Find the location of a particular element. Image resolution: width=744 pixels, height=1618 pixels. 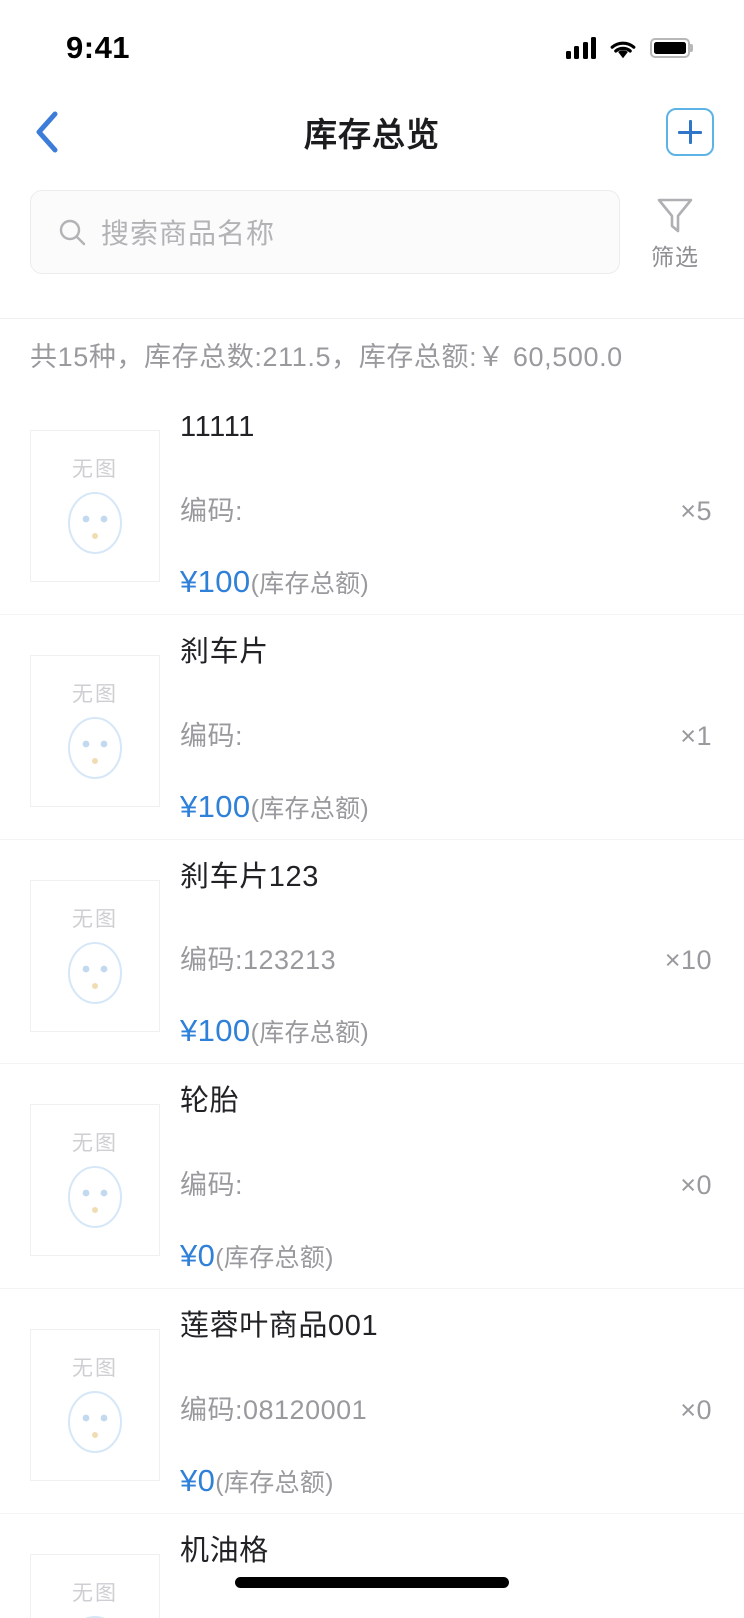

battery-full-icon is located at coordinates (670, 48).